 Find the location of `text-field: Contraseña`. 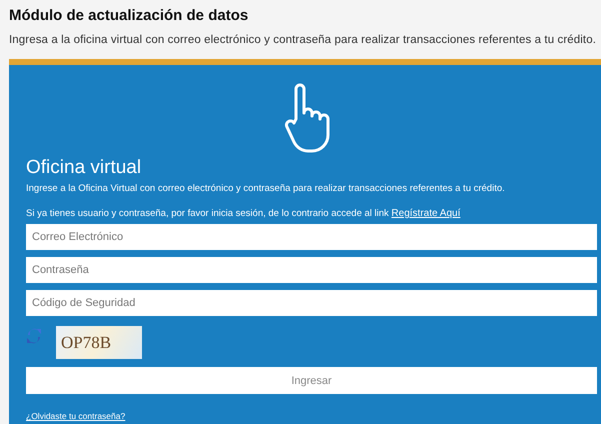

text-field: Contraseña is located at coordinates (311, 270).